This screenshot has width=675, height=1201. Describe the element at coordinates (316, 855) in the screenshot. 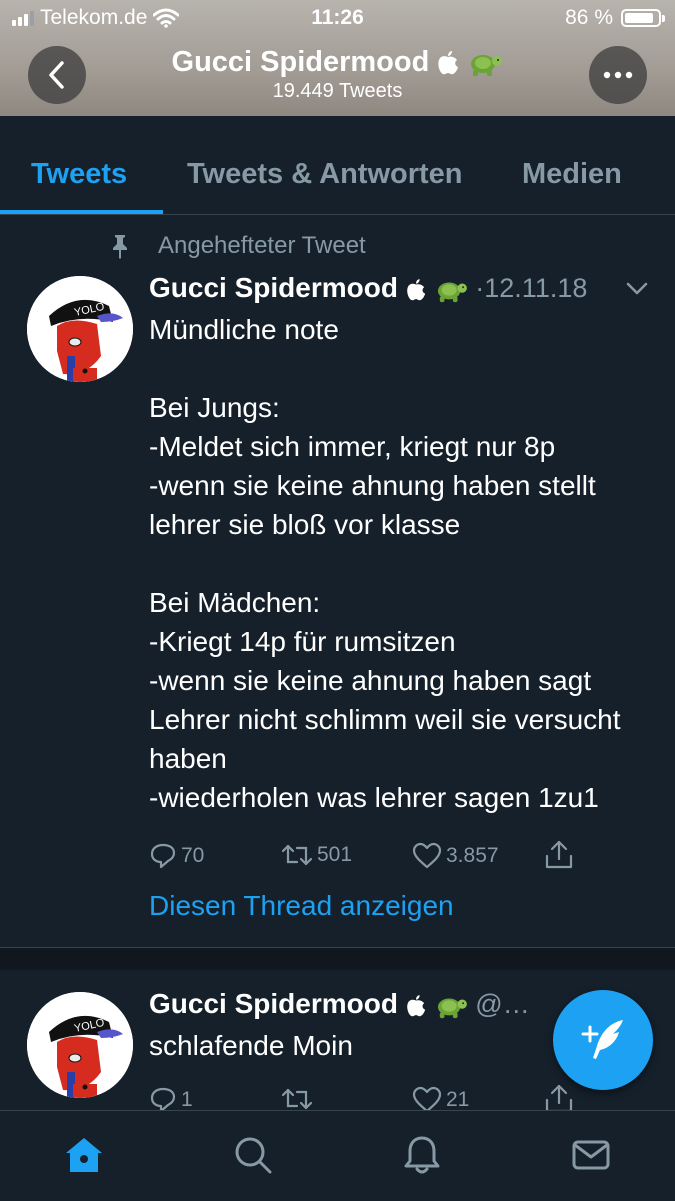

I see `retweet-button: 501` at that location.